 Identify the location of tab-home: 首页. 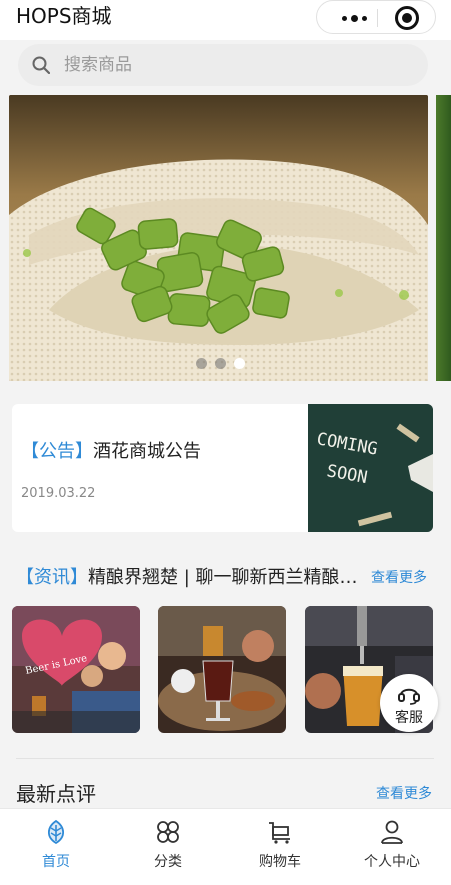
(56, 847).